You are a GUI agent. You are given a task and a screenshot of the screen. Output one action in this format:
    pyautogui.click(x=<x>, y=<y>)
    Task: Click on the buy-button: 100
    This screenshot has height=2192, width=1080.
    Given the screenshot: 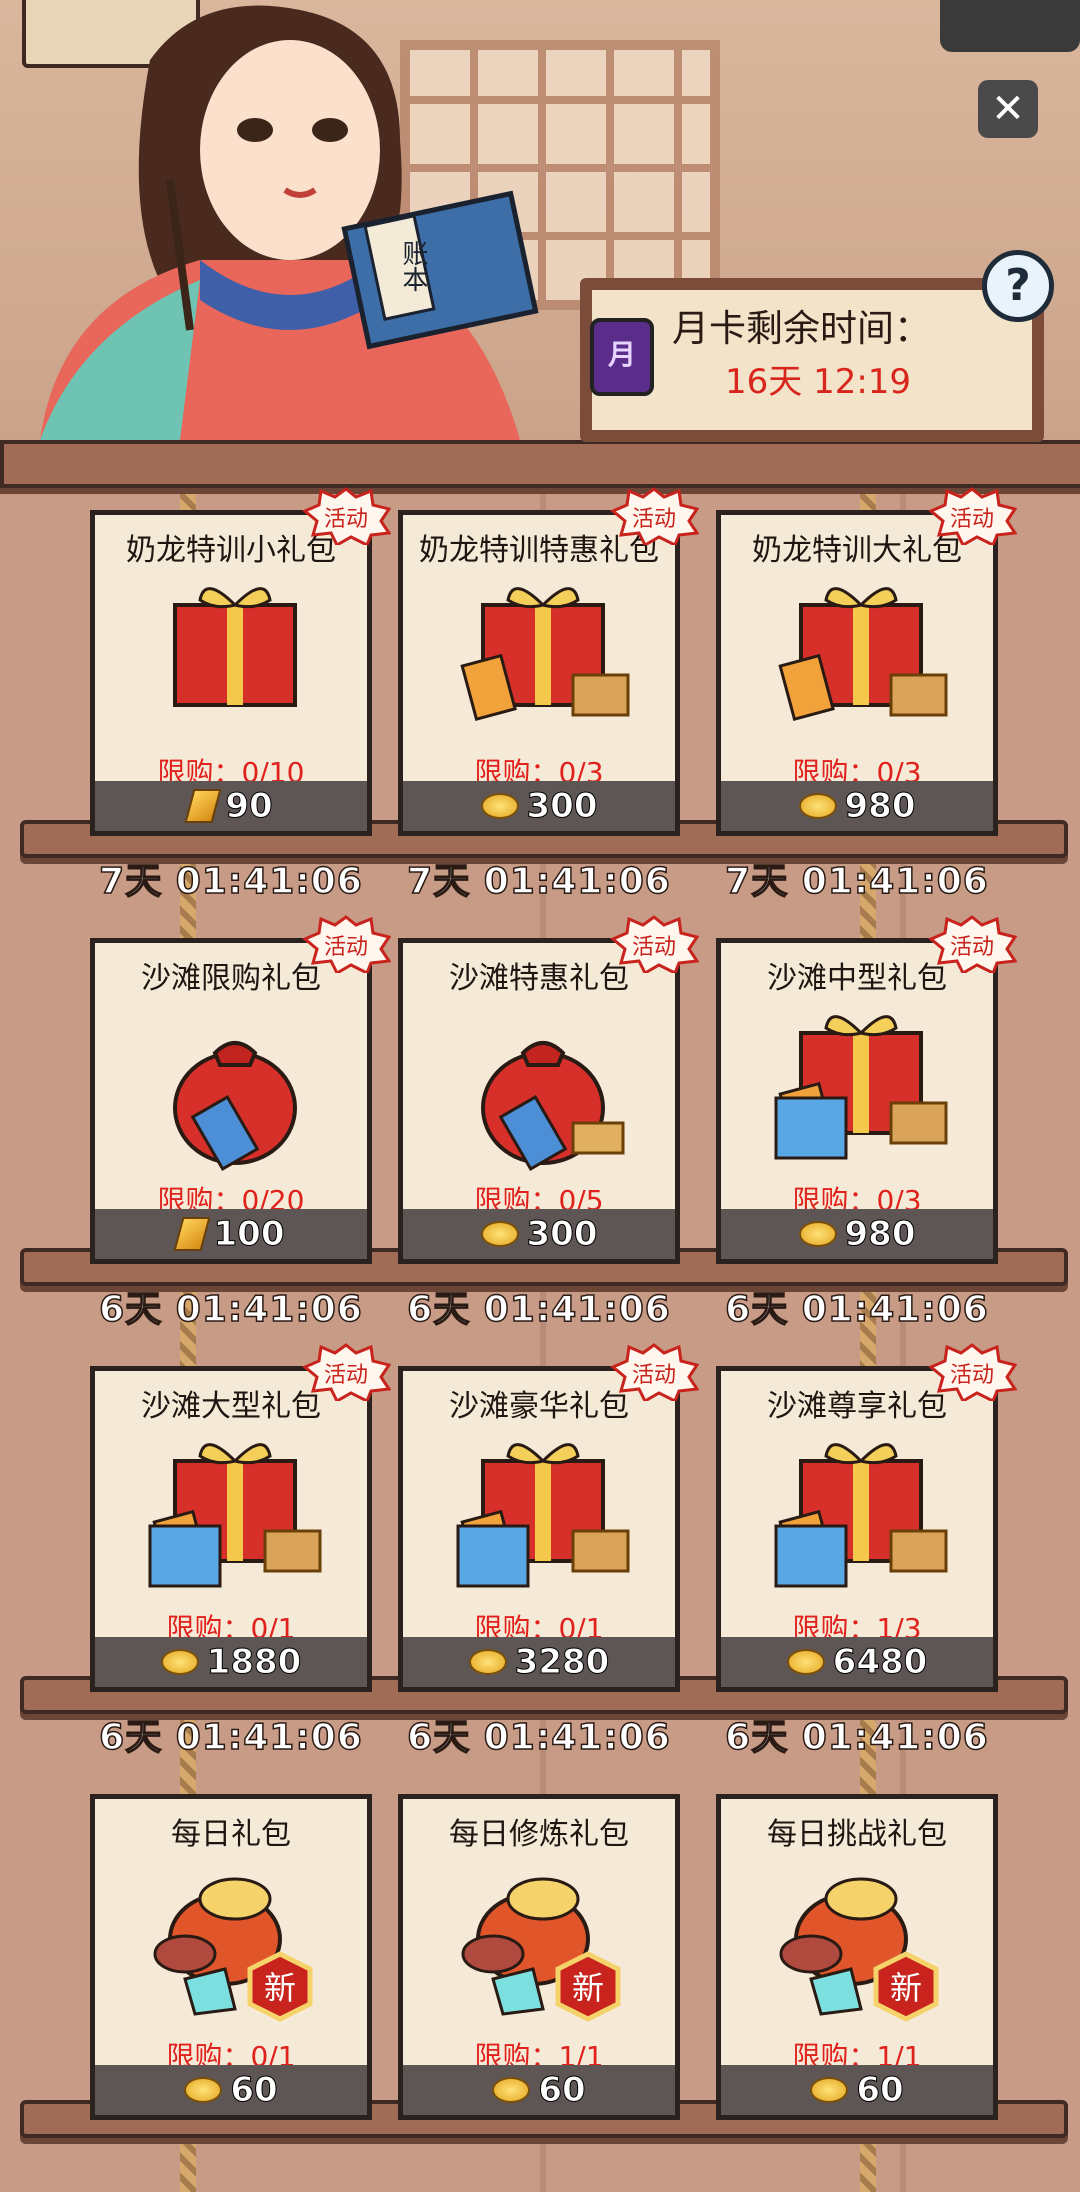 What is the action you would take?
    pyautogui.click(x=231, y=1234)
    